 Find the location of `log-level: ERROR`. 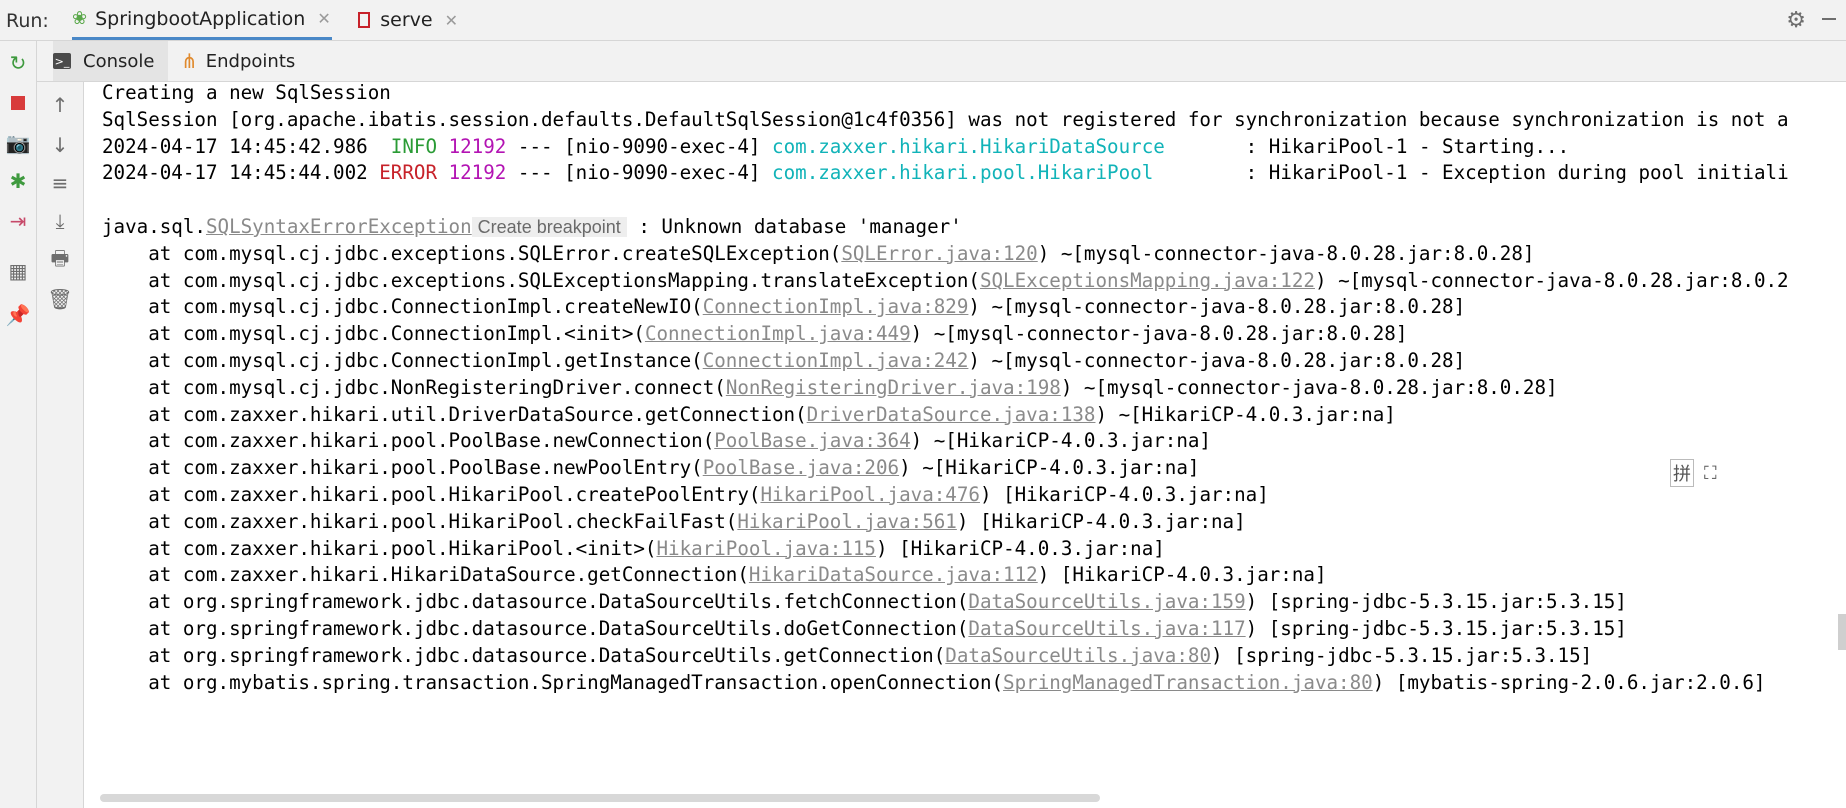

log-level: ERROR is located at coordinates (408, 173).